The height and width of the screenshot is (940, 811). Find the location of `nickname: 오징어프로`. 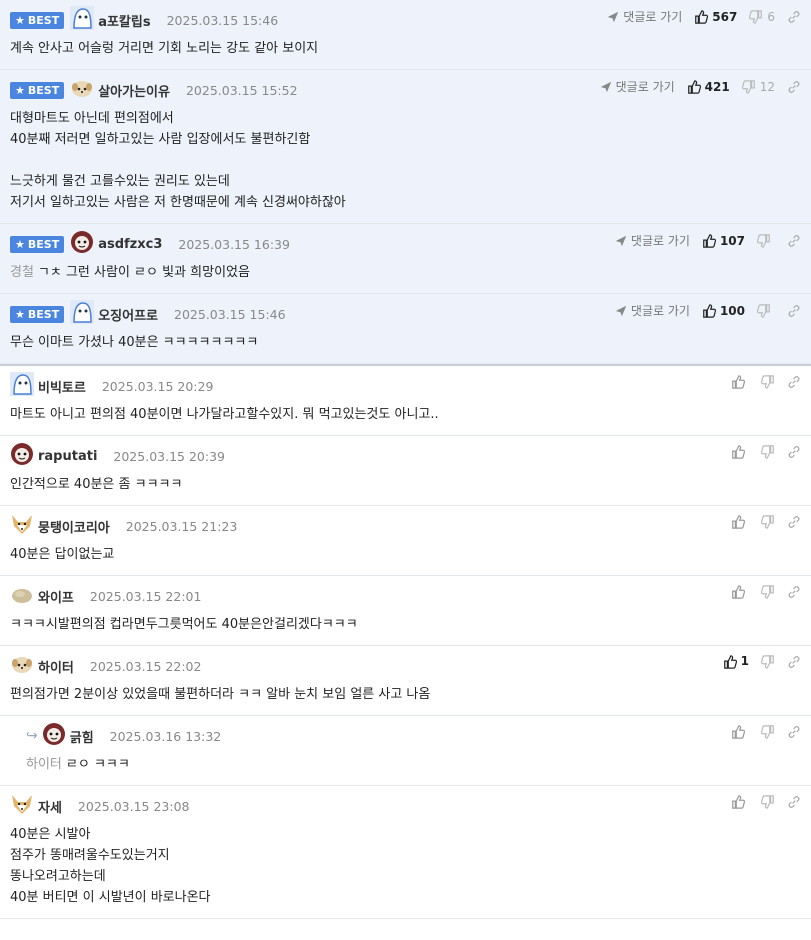

nickname: 오징어프로 is located at coordinates (128, 314).